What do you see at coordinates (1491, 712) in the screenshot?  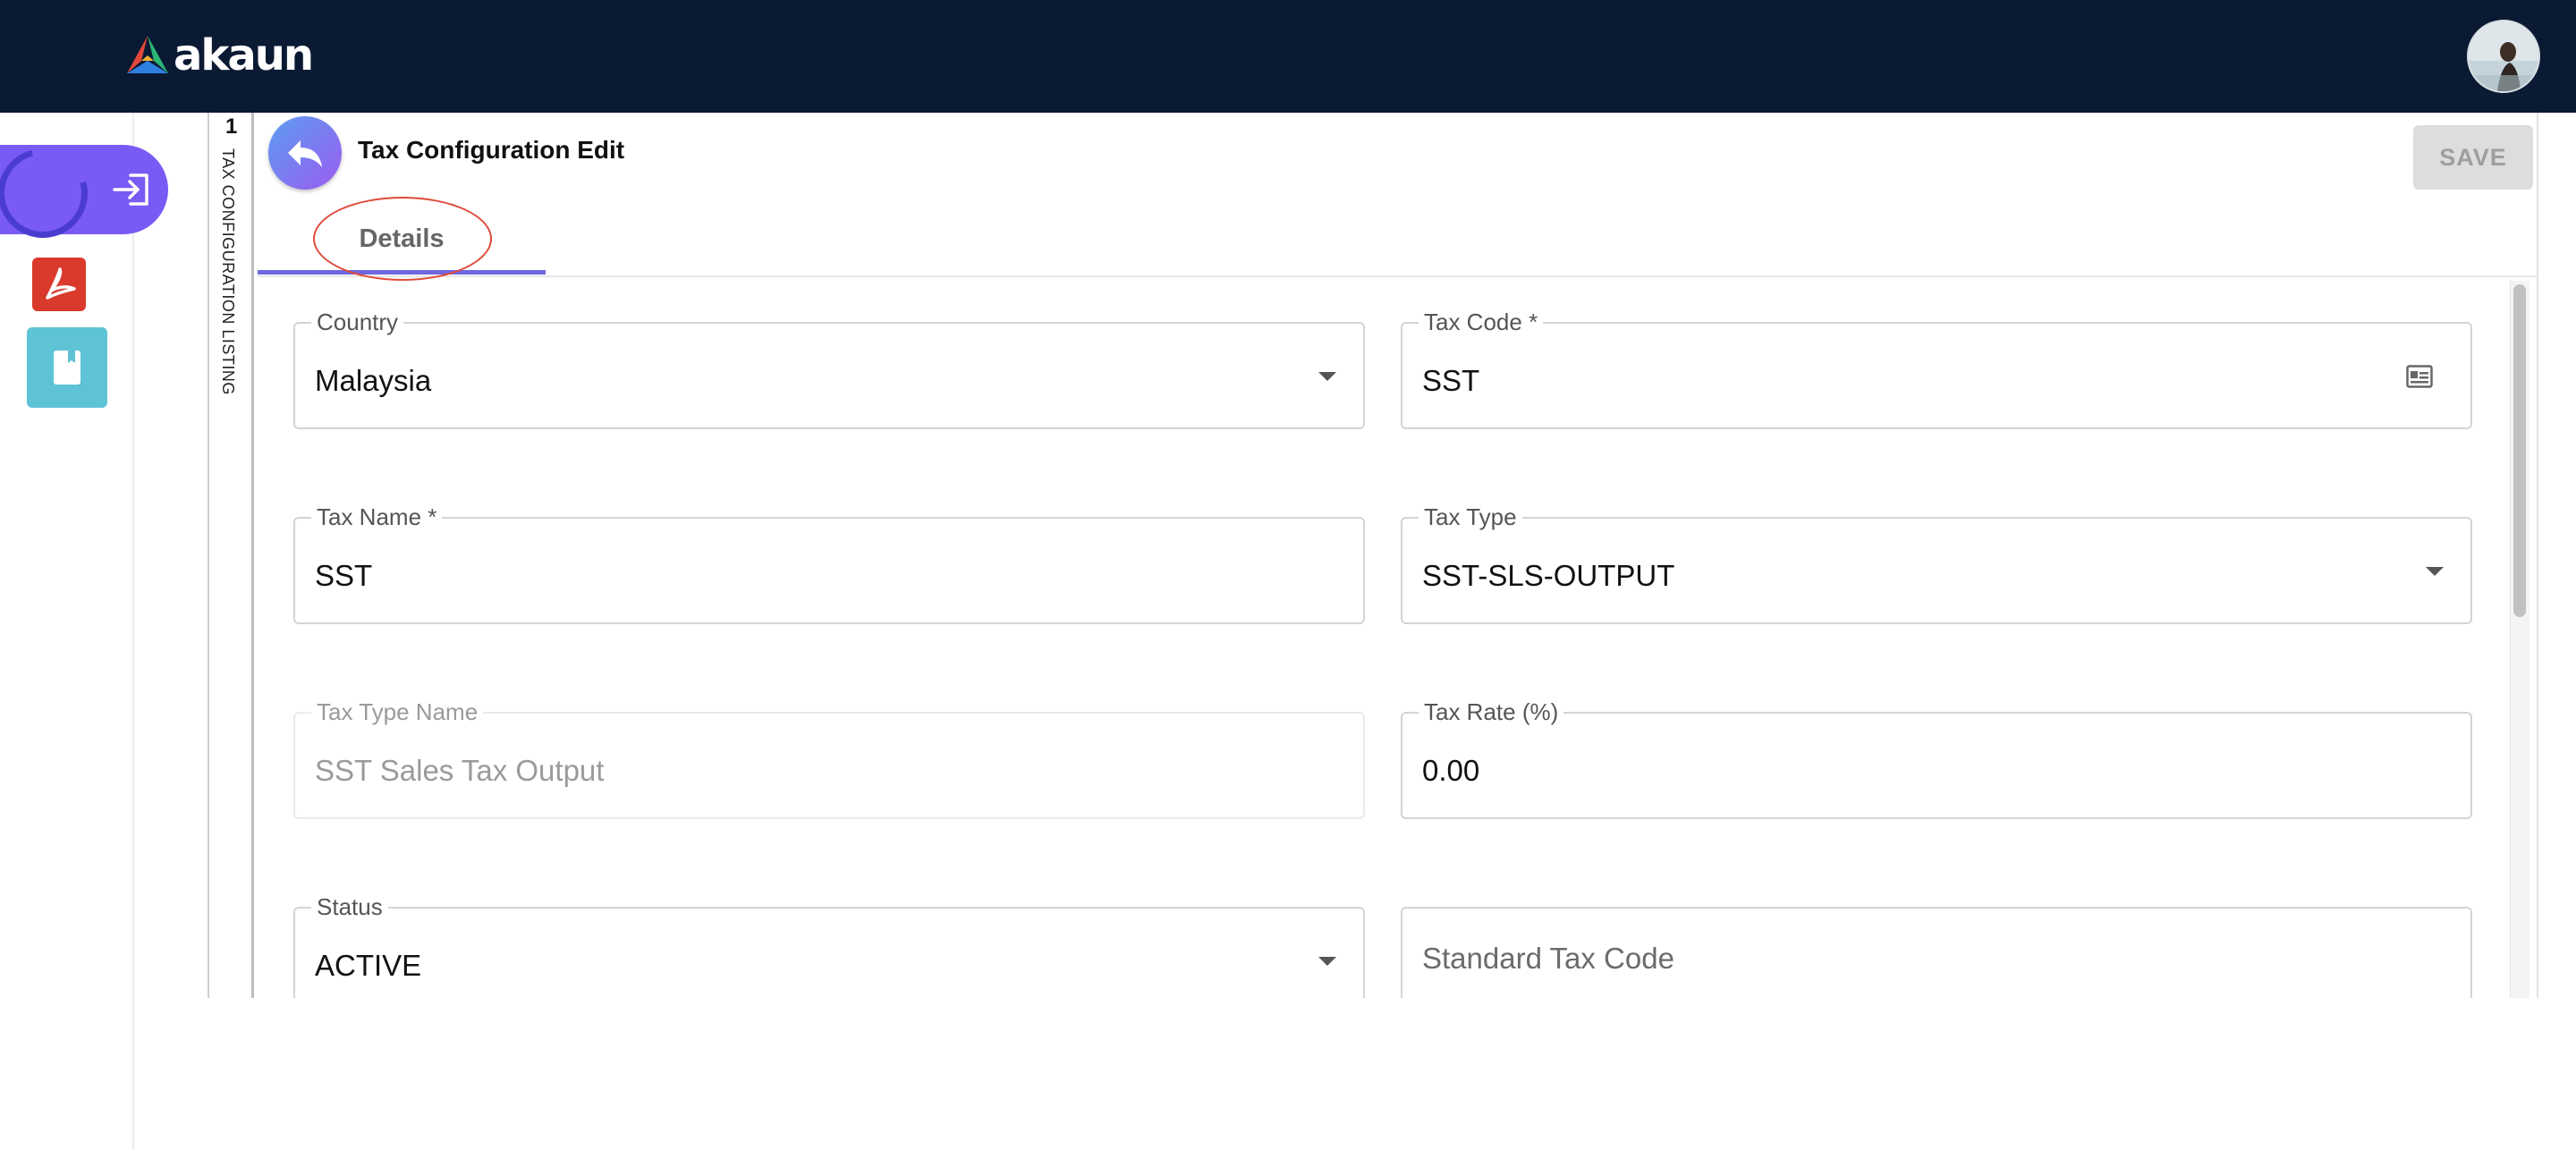 I see `tax-rate-label: Tax Rate (%)` at bounding box center [1491, 712].